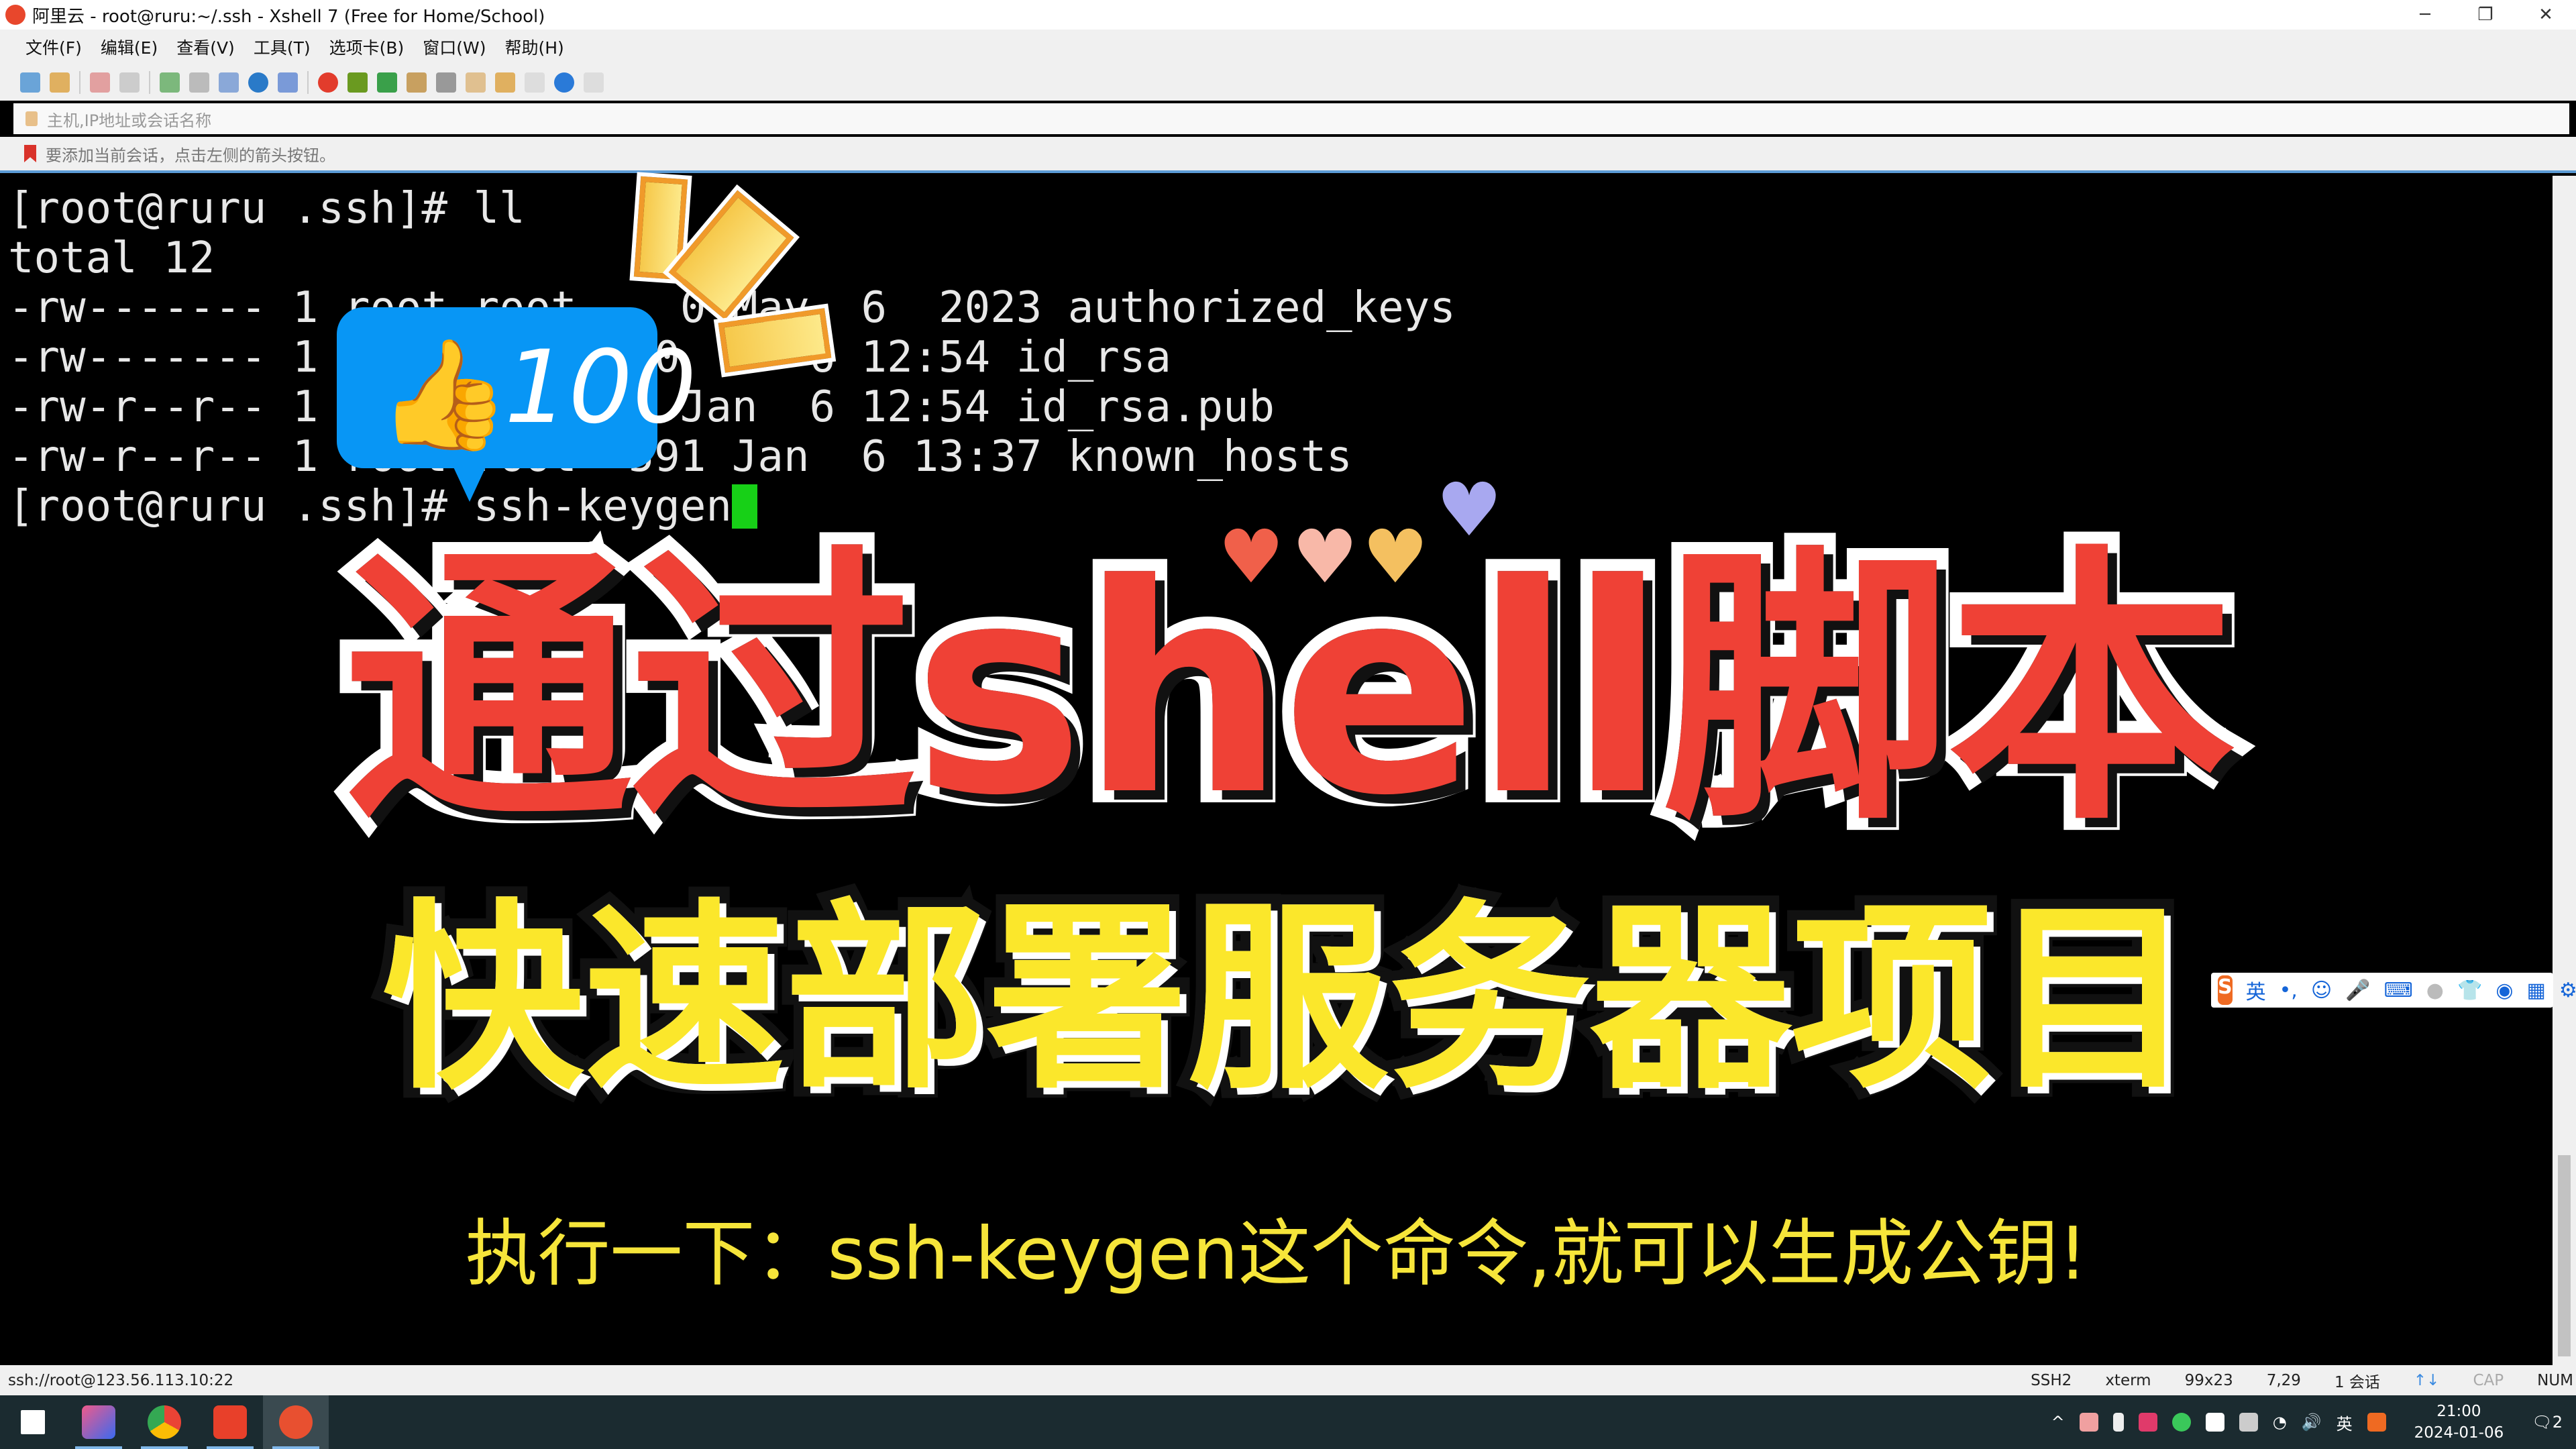 This screenshot has width=2576, height=1449. What do you see at coordinates (2504, 990) in the screenshot?
I see `game-icon: ◉` at bounding box center [2504, 990].